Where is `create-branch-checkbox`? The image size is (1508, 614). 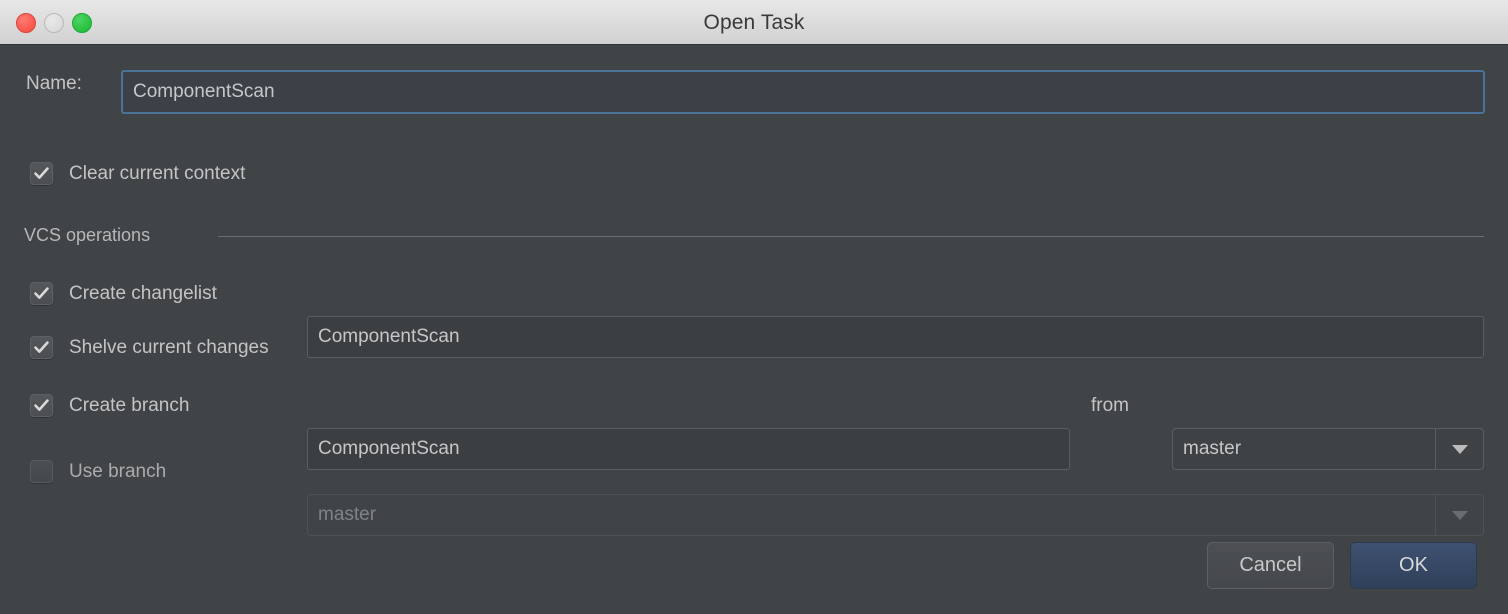 create-branch-checkbox is located at coordinates (41, 405).